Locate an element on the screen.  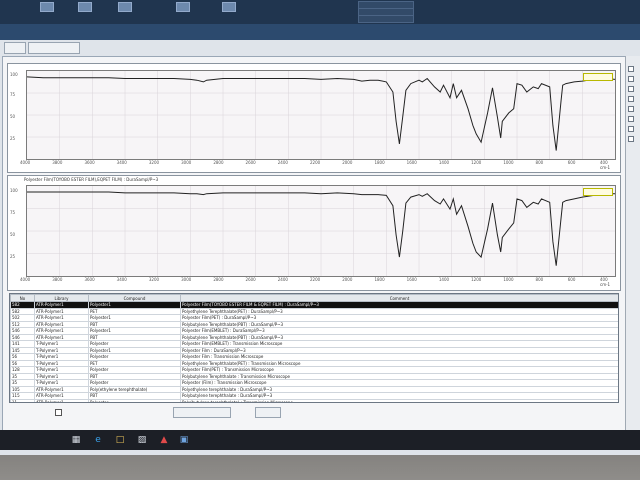
table-header-row: No Library Compound Comment is located at coordinates (314, 298).